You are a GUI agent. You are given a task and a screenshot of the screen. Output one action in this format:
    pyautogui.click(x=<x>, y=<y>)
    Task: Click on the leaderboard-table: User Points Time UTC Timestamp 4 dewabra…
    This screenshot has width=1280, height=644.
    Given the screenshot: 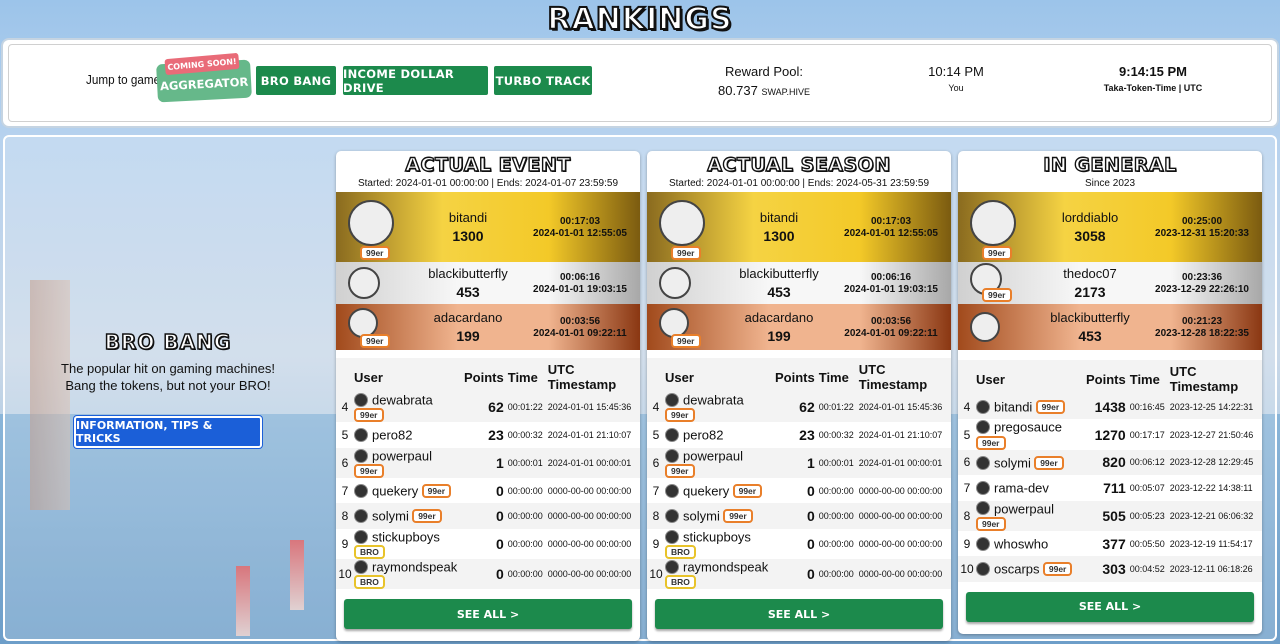 What is the action you would take?
    pyautogui.click(x=799, y=474)
    